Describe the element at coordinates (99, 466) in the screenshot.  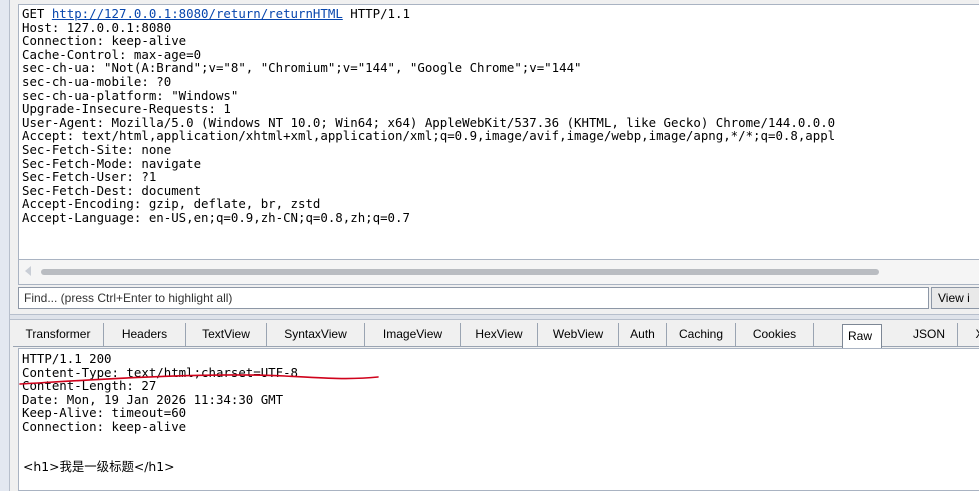
I see `response-body: <h1>我是一级标题</h1>` at that location.